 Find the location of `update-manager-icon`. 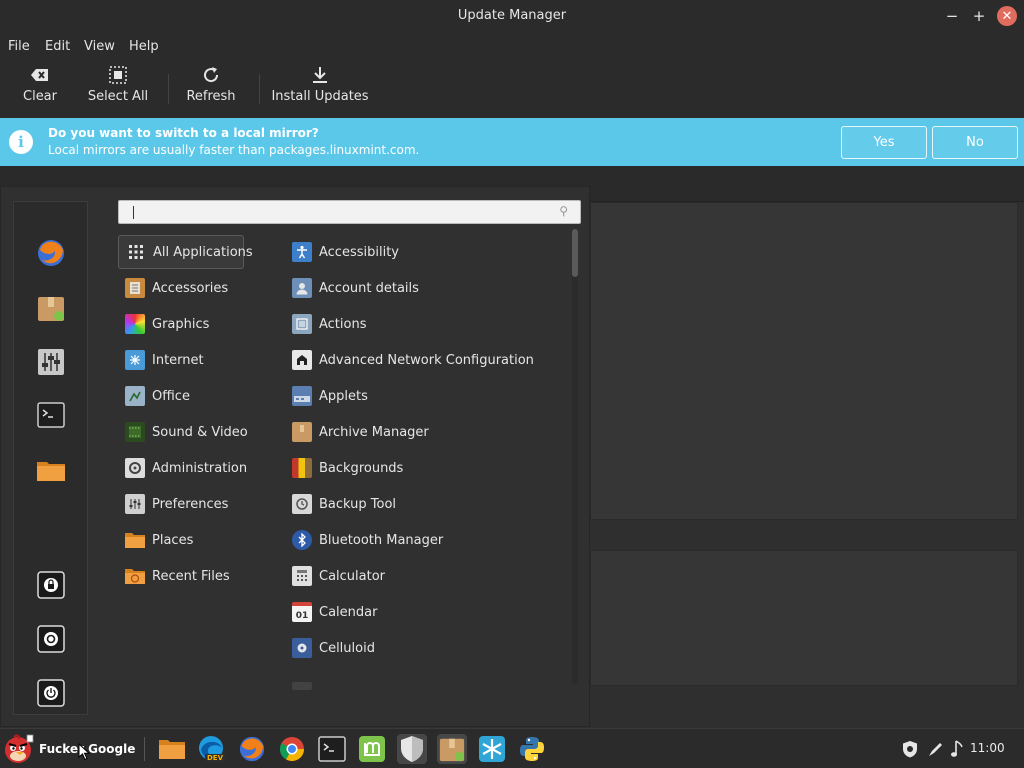

update-manager-icon is located at coordinates (452, 750).